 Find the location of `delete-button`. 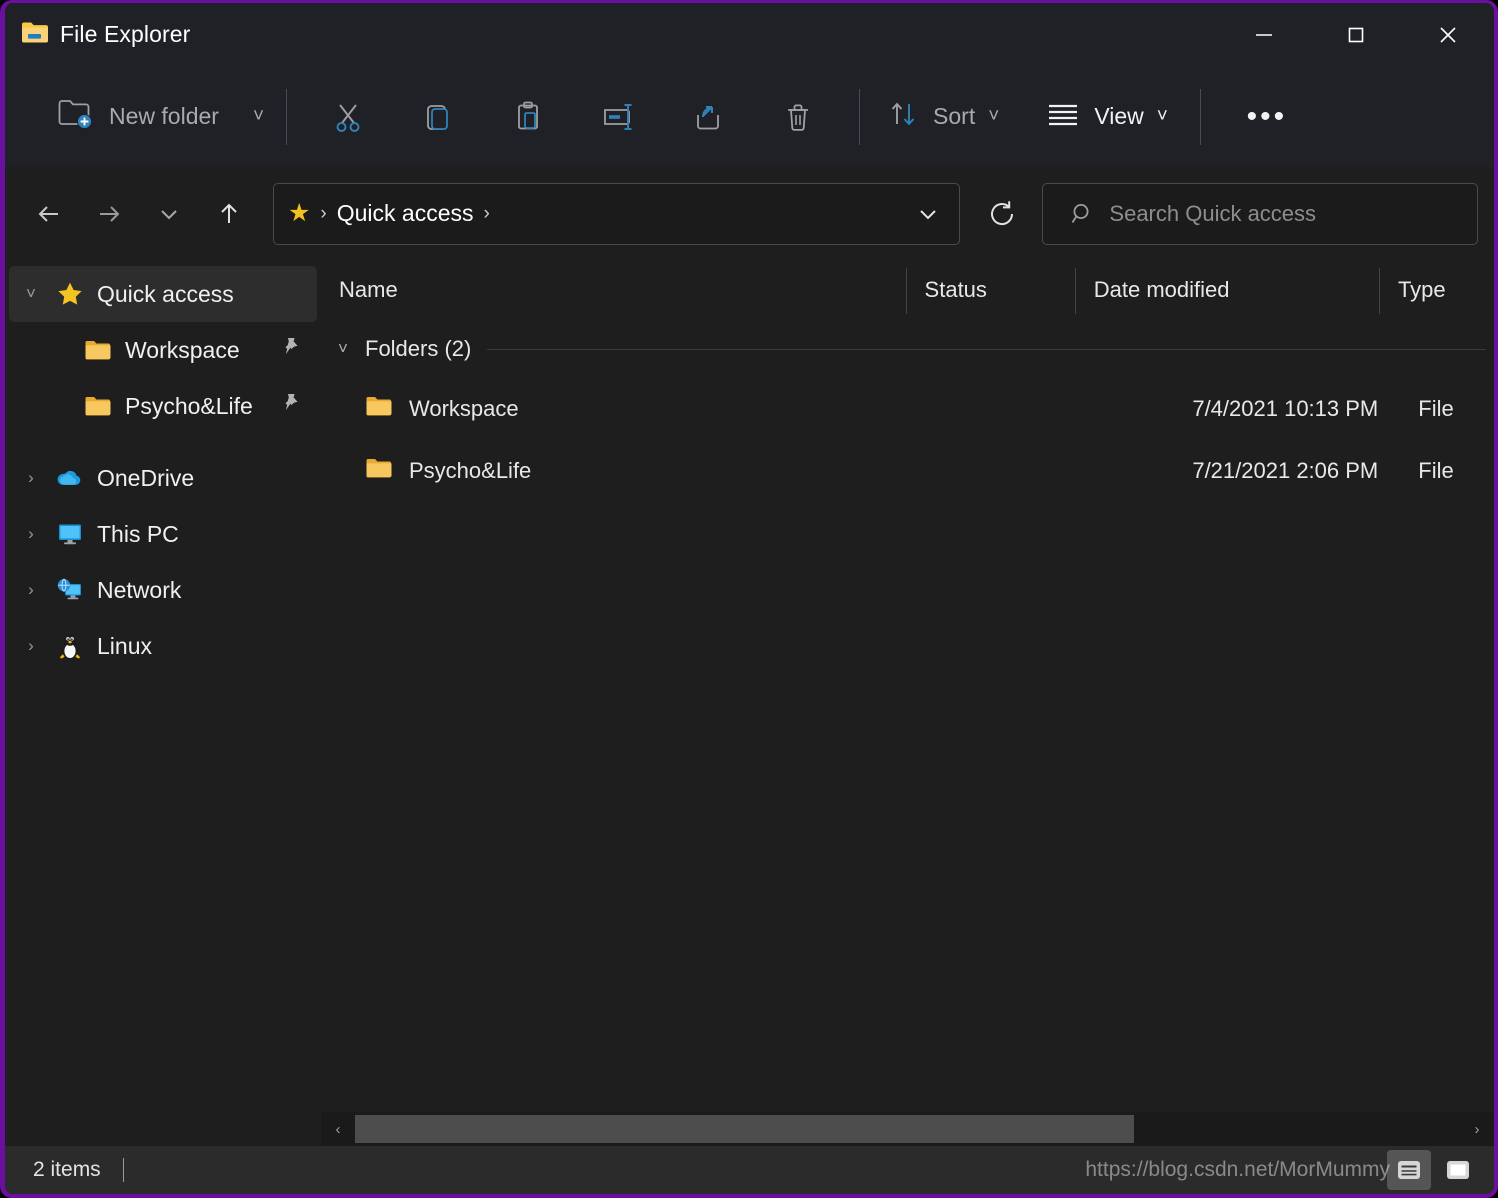

delete-button is located at coordinates (798, 117).